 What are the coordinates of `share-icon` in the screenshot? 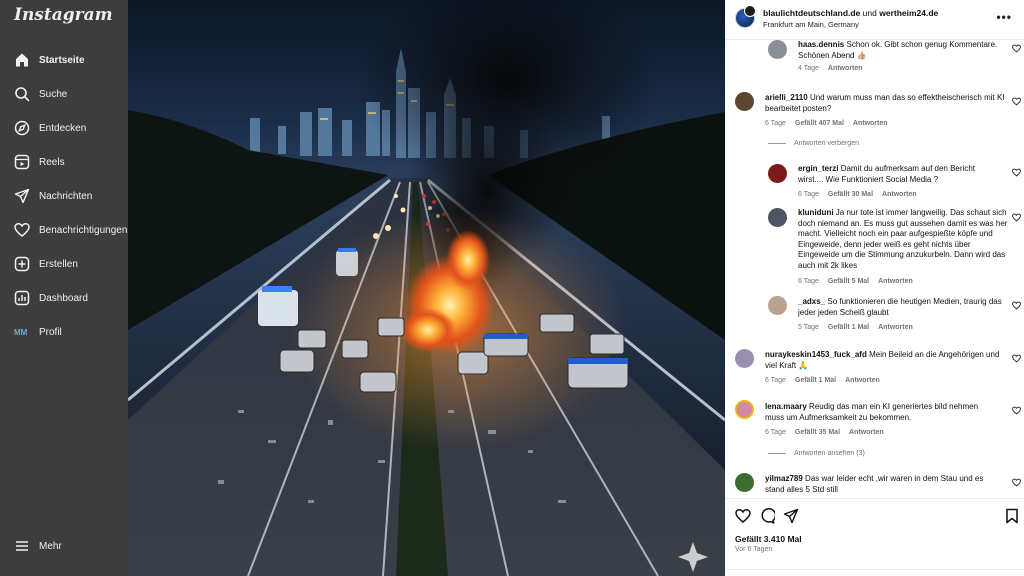 It's located at (791, 516).